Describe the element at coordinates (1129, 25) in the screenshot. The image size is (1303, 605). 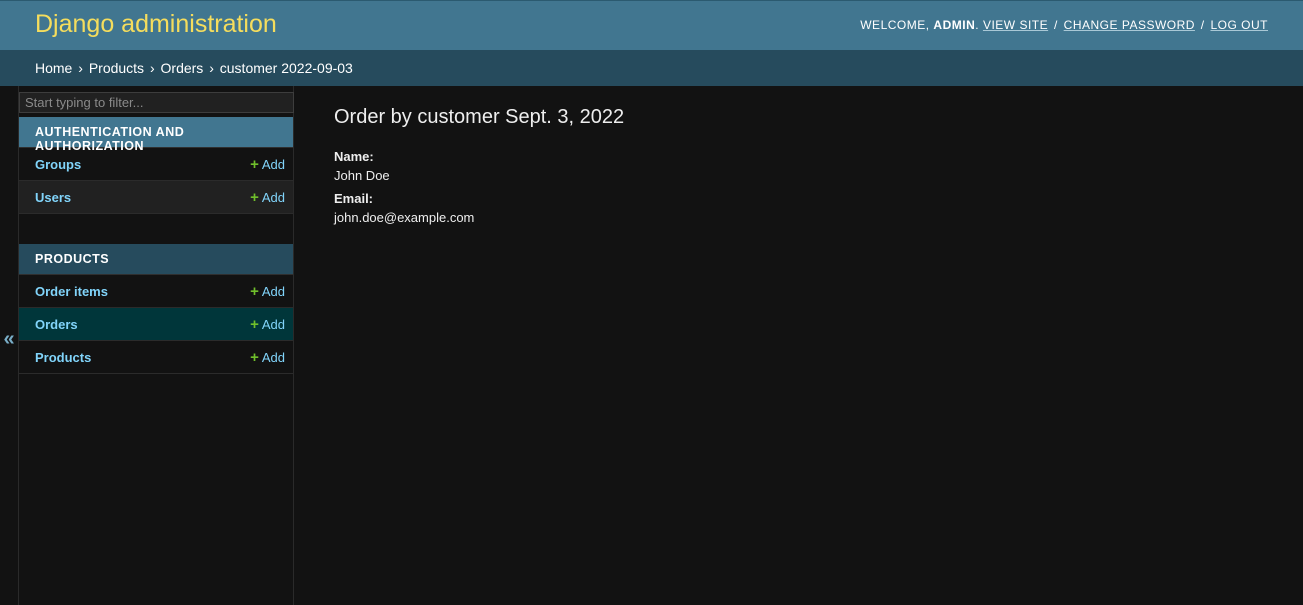
I see `change-password-link: CHANGE PASSWORD` at that location.